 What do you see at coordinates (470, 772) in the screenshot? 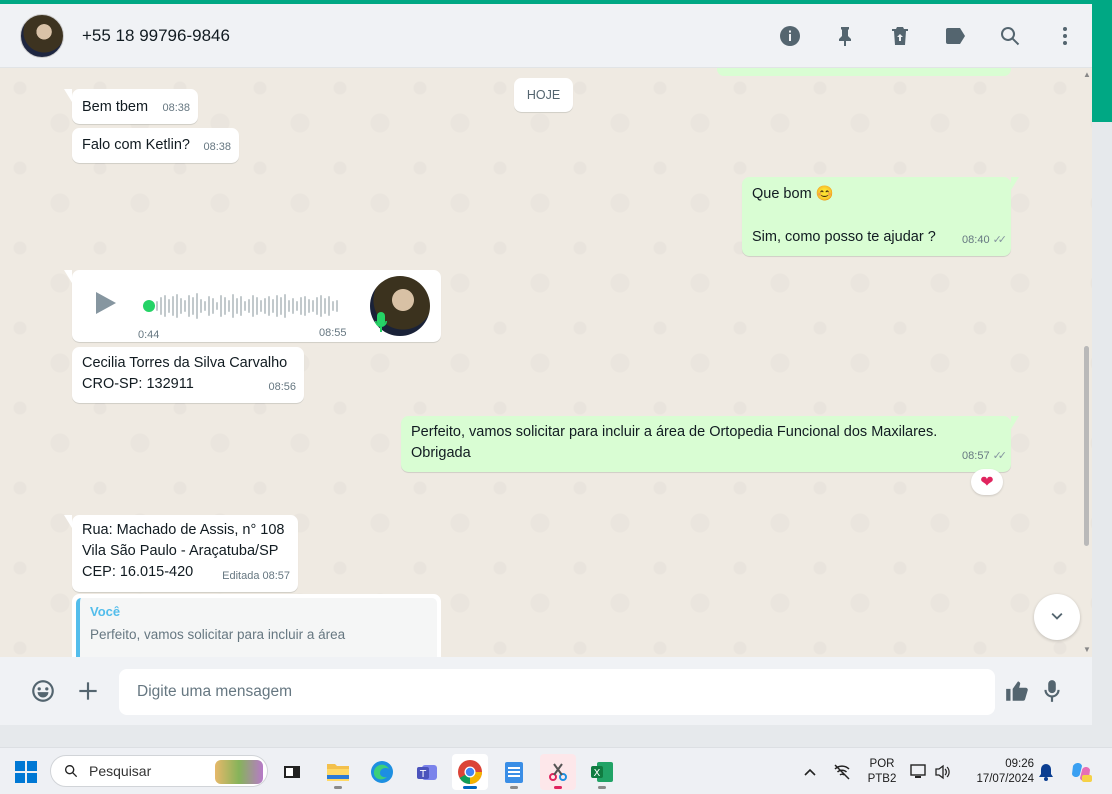
I see `chrome-icon` at bounding box center [470, 772].